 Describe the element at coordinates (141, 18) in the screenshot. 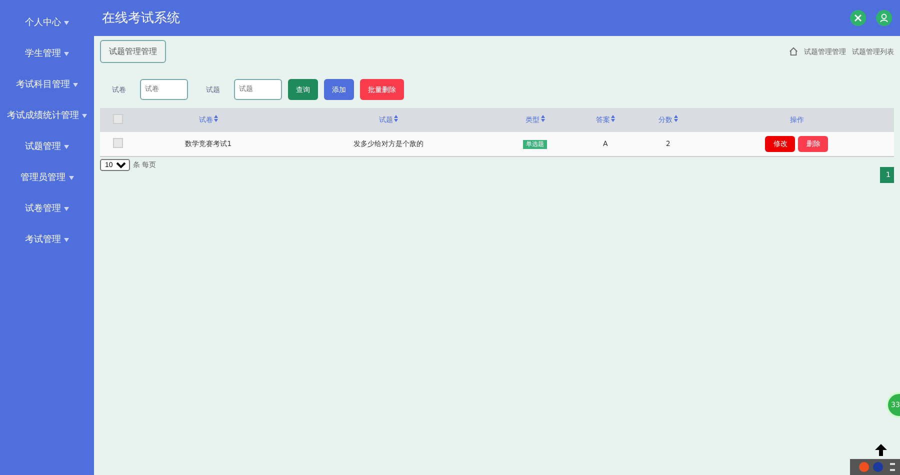

I see `app-title: 在线考试系统` at that location.